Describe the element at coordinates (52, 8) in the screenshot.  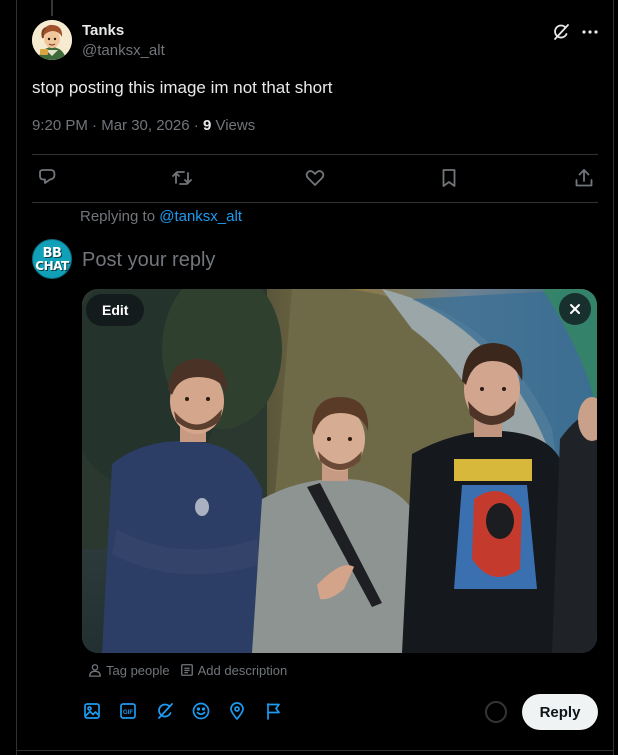
I see `thread-connector-line` at that location.